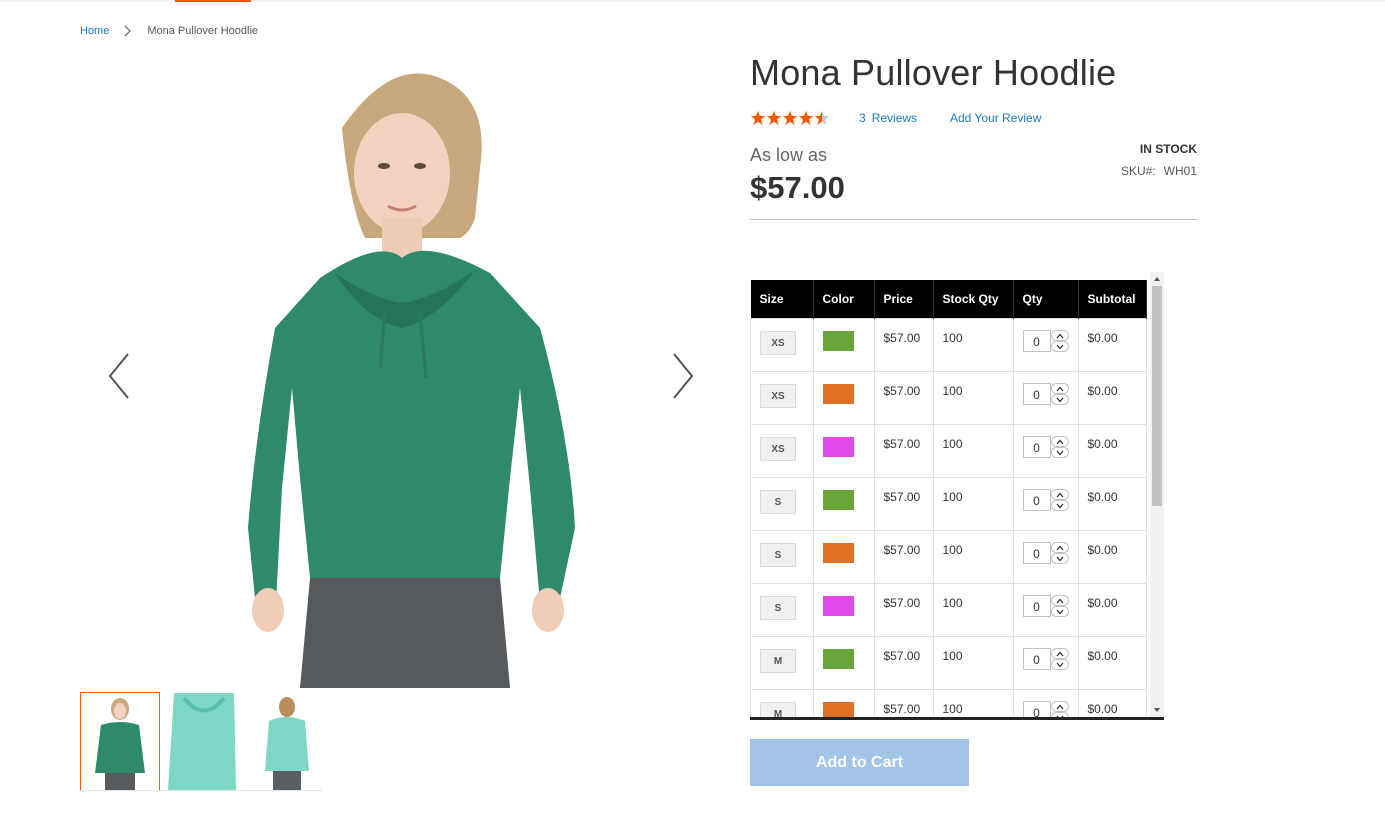 This screenshot has height=826, width=1385. I want to click on add-review-link: Add Your Review, so click(995, 118).